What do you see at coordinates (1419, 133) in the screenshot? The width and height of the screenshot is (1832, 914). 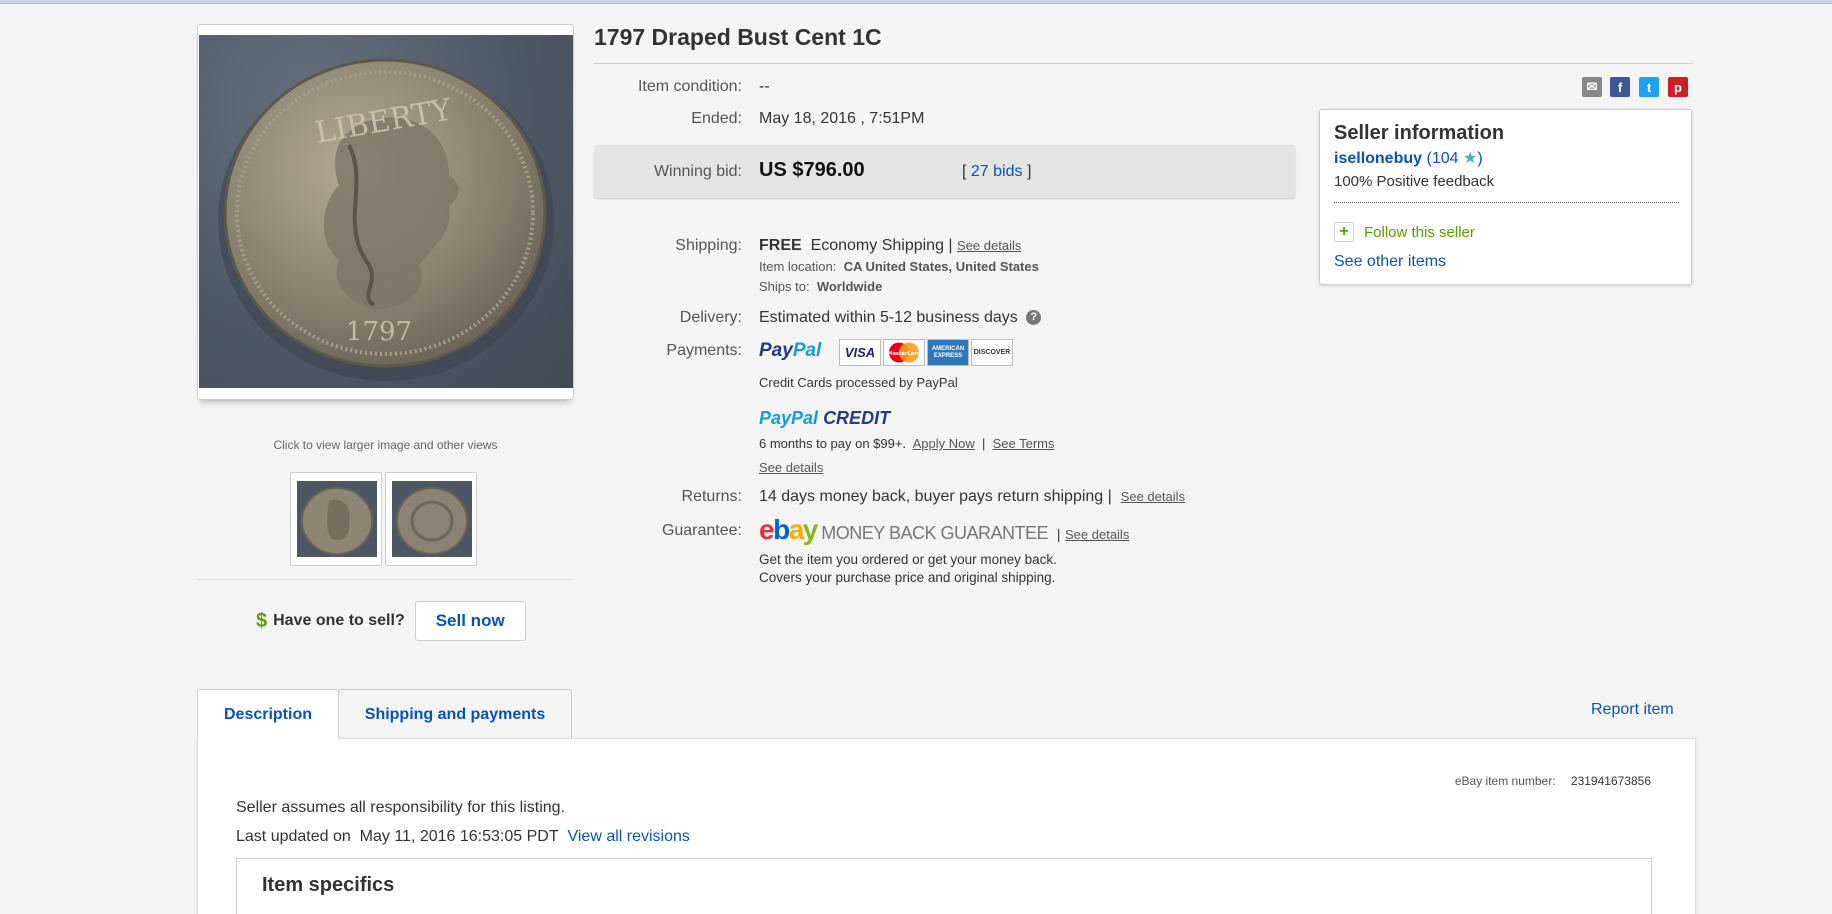 I see `seller-info-heading: Seller information` at bounding box center [1419, 133].